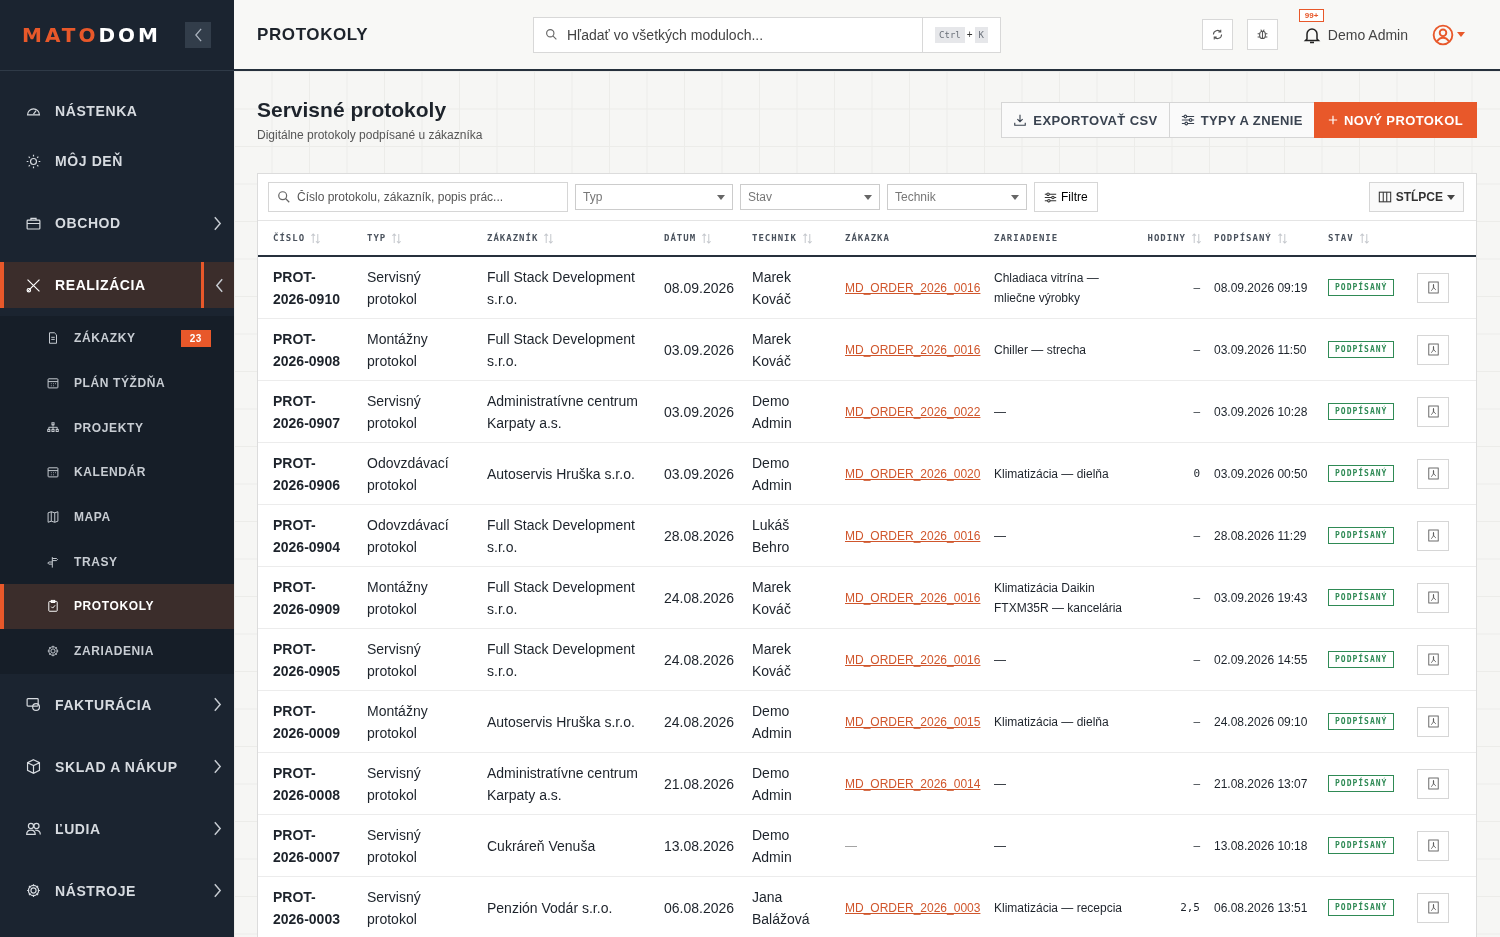  I want to click on filter-dropdown: Stav, so click(810, 197).